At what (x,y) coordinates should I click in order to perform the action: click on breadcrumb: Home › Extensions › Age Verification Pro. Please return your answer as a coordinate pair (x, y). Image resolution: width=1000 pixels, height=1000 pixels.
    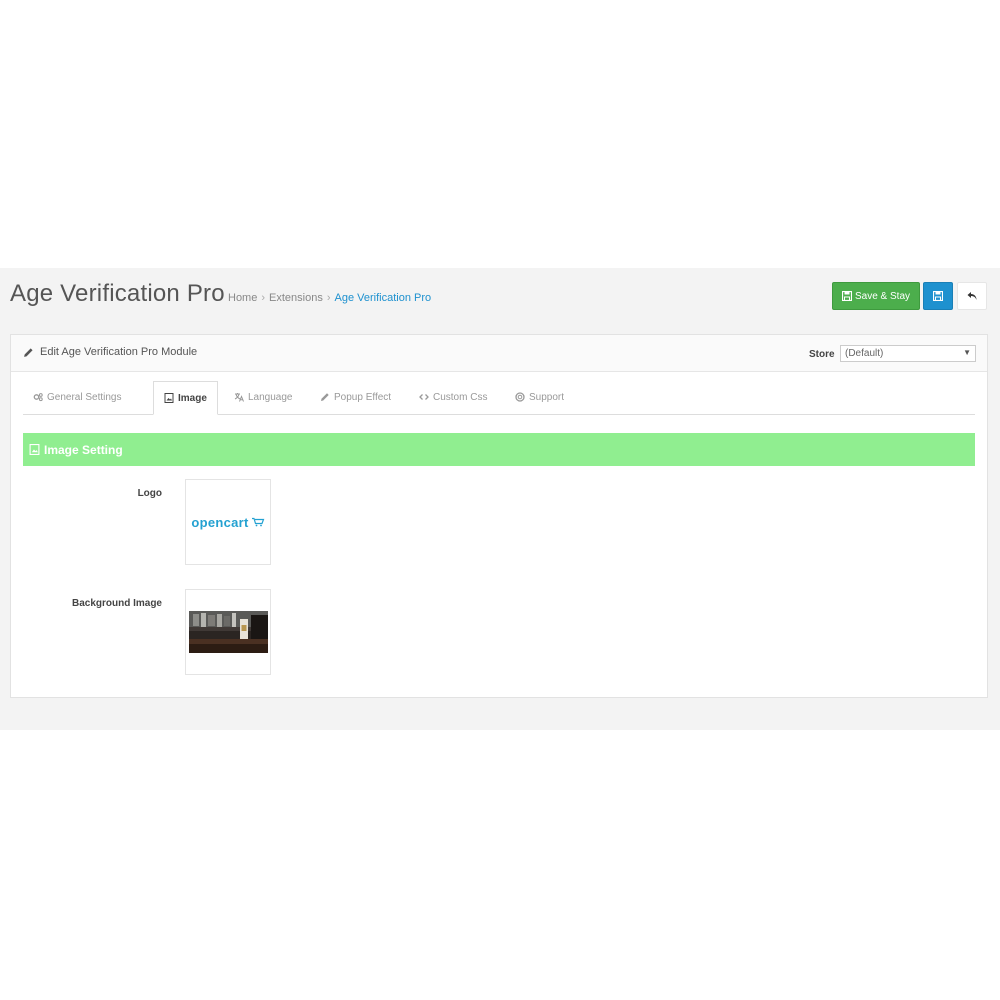
    Looking at the image, I should click on (329, 298).